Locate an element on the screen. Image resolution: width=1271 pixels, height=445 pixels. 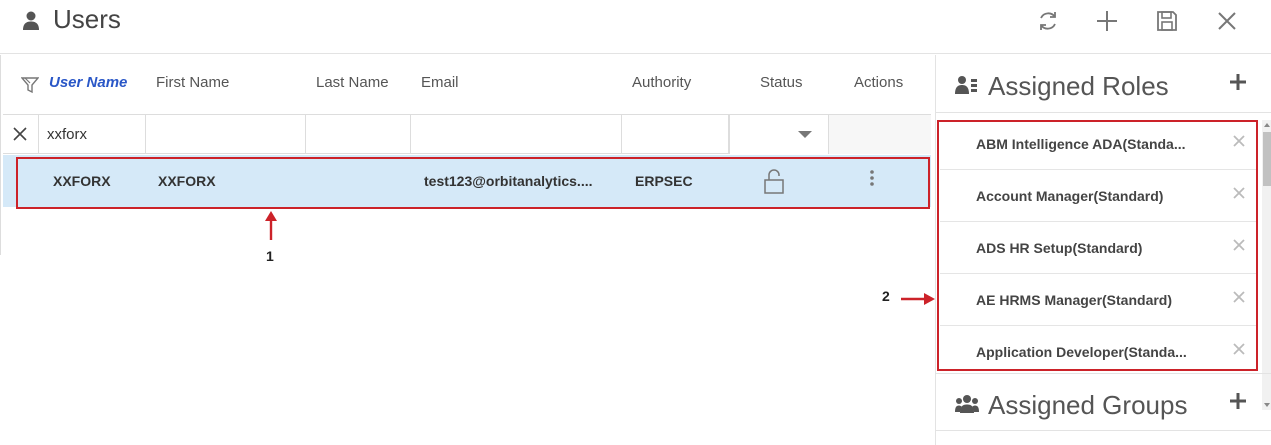
refresh-button is located at coordinates (1048, 21).